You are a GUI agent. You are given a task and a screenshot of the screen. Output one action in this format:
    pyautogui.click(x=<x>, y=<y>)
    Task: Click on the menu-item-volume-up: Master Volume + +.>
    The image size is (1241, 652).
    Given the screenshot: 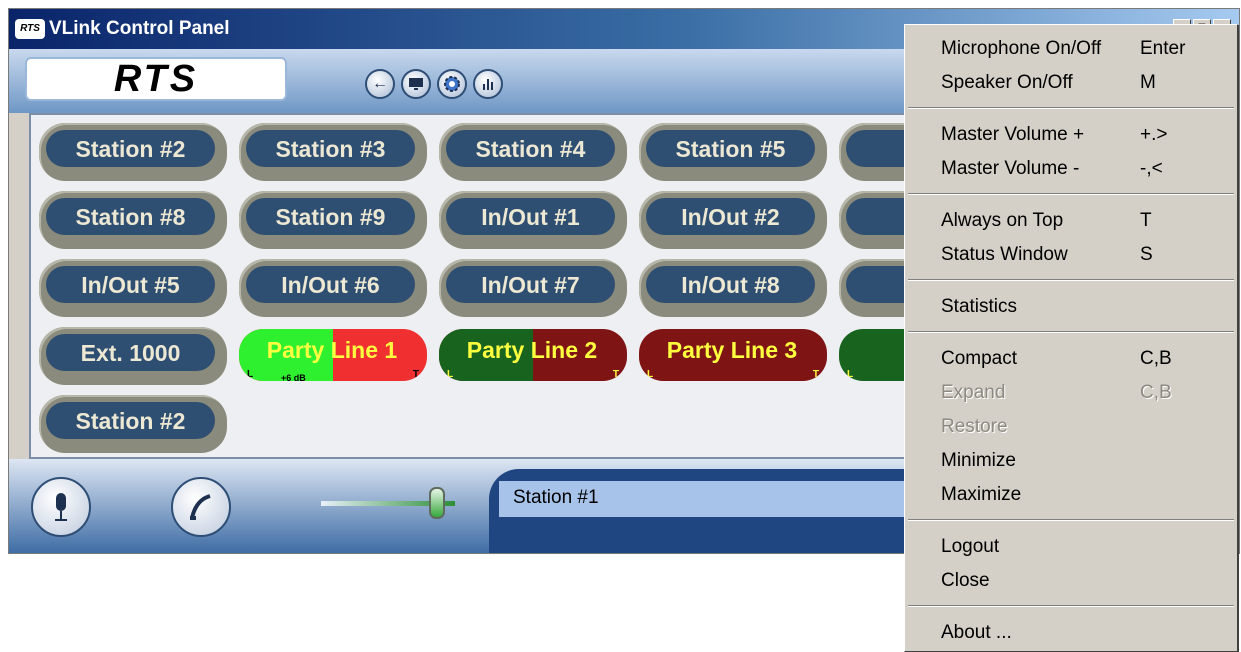 What is the action you would take?
    pyautogui.click(x=1071, y=135)
    